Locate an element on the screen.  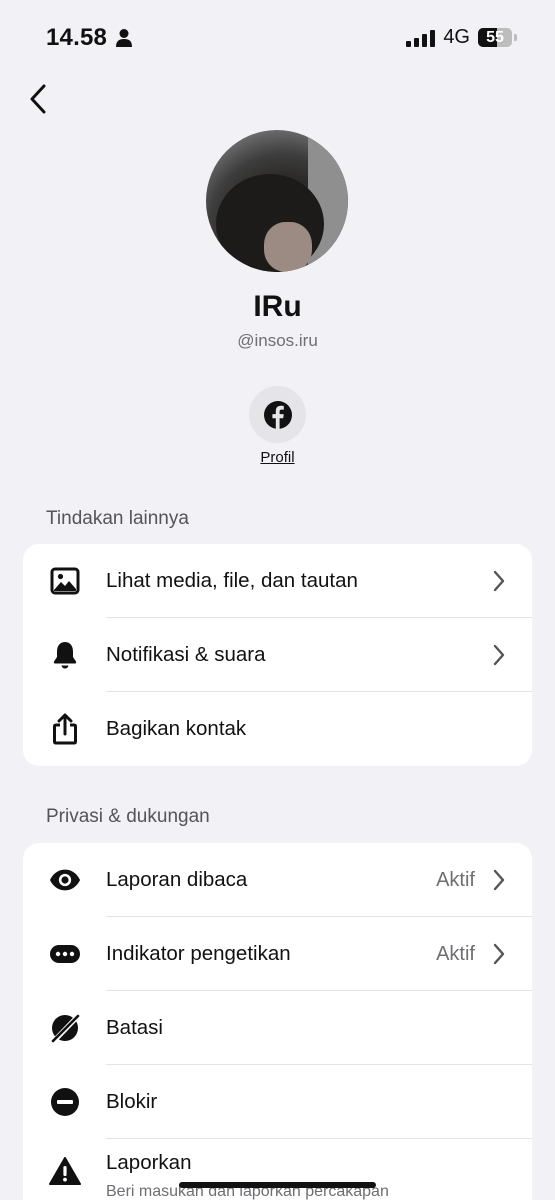
row-label: Lihat media, file, dan tautan is located at coordinates (232, 580).